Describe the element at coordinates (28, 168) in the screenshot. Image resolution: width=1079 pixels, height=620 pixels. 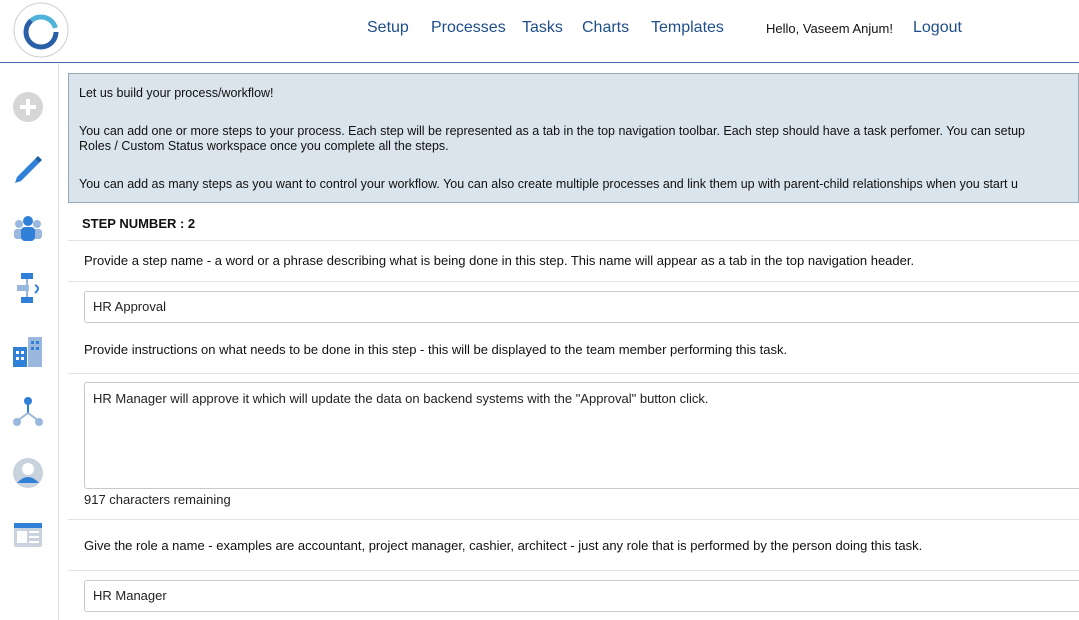
I see `pencil-icon` at that location.